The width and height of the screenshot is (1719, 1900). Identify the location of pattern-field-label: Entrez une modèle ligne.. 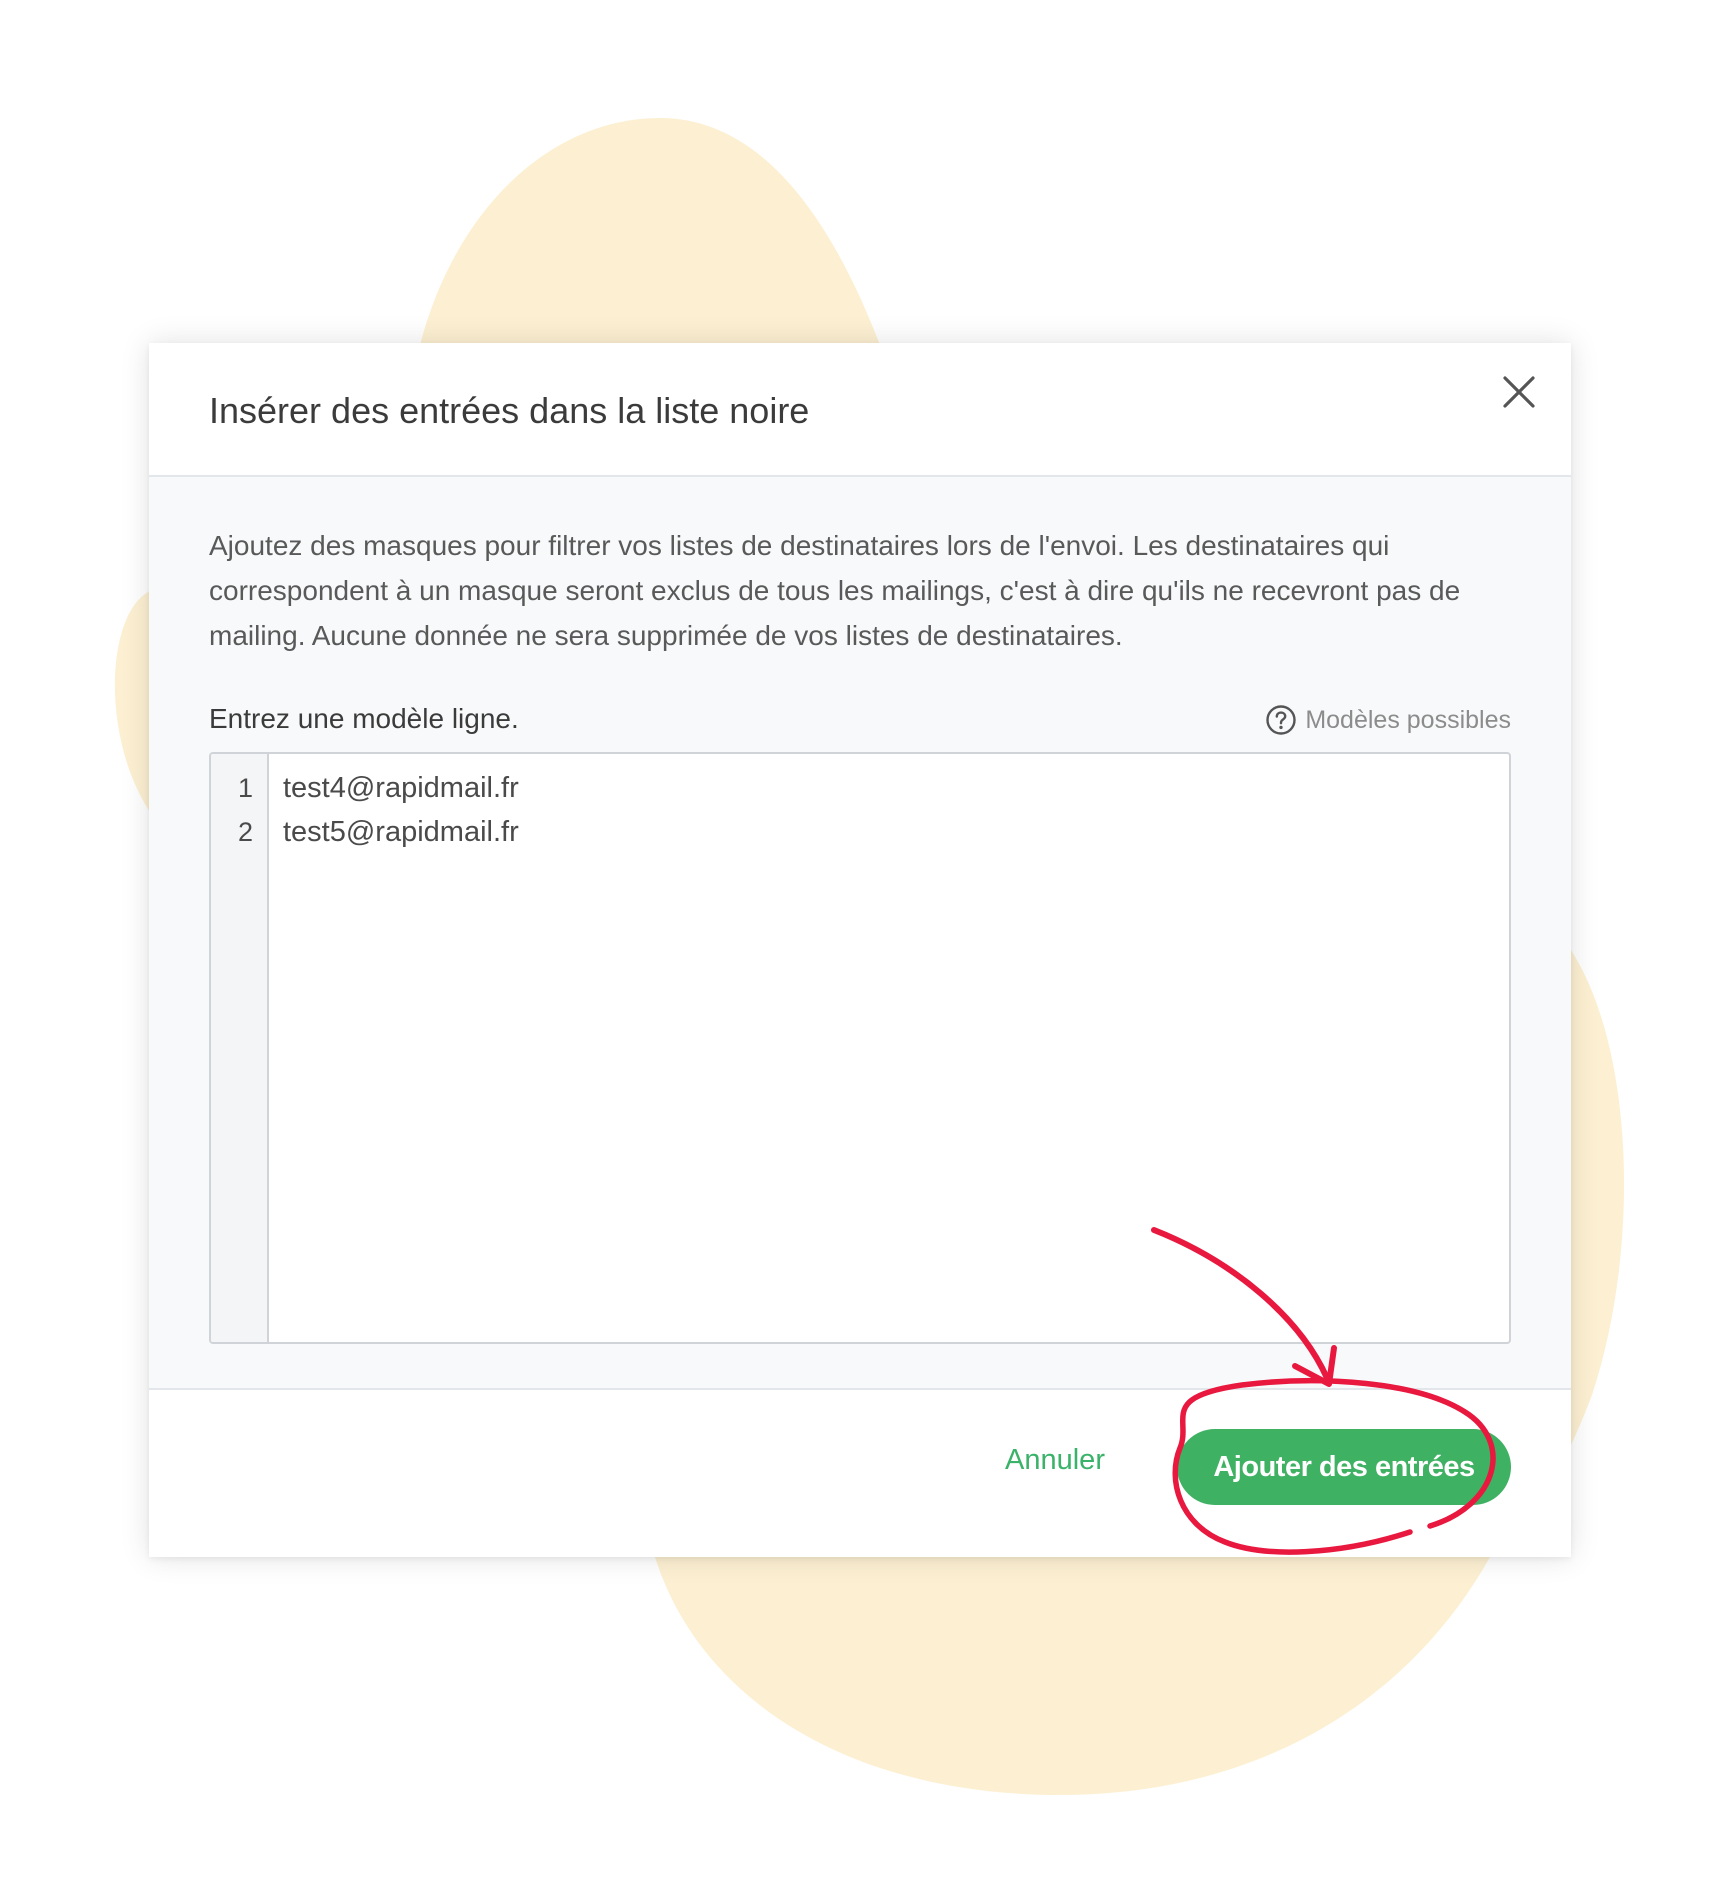
(364, 718).